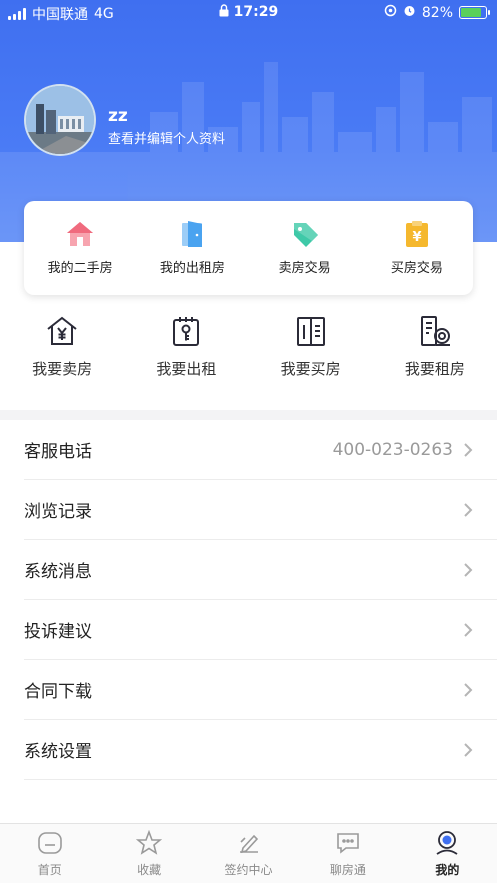 The width and height of the screenshot is (497, 883). I want to click on action-label: 我要出租, so click(186, 369).